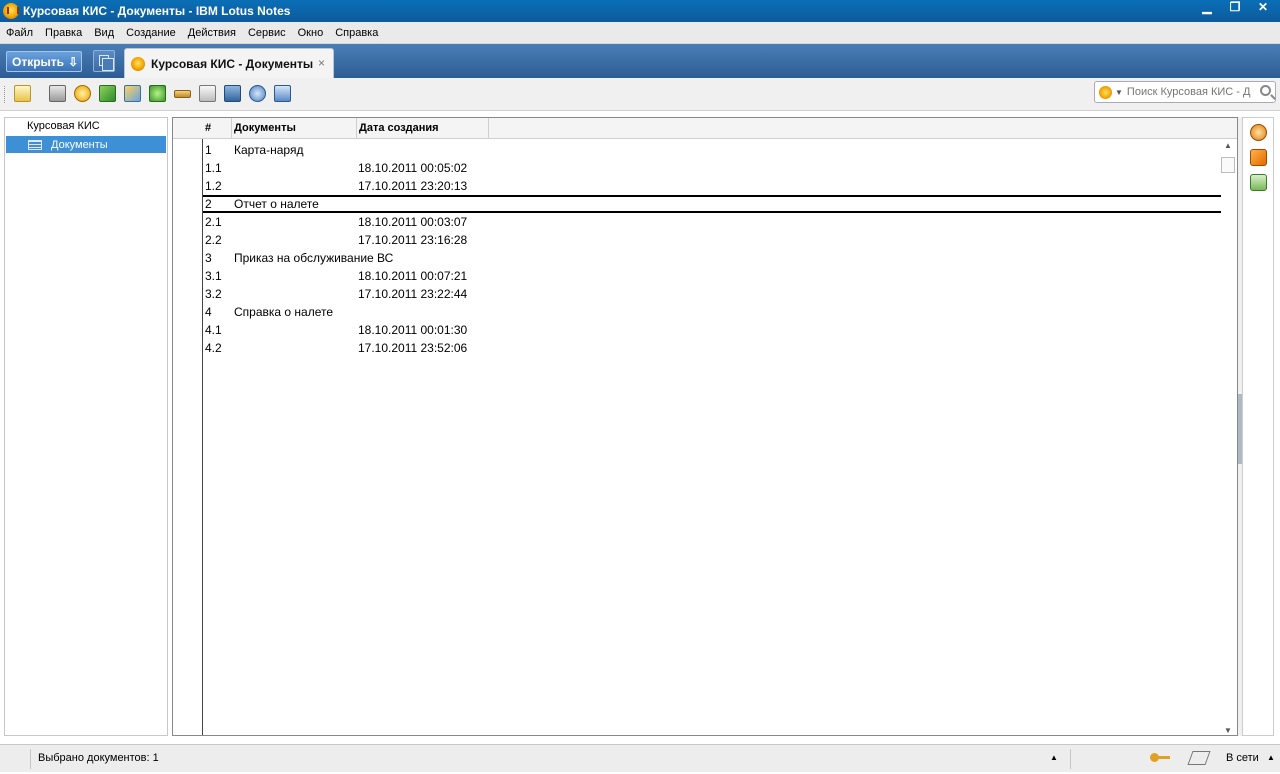  What do you see at coordinates (697, 240) in the screenshot?
I see `table-row: 2.2 17.10.2011 23:16:28` at bounding box center [697, 240].